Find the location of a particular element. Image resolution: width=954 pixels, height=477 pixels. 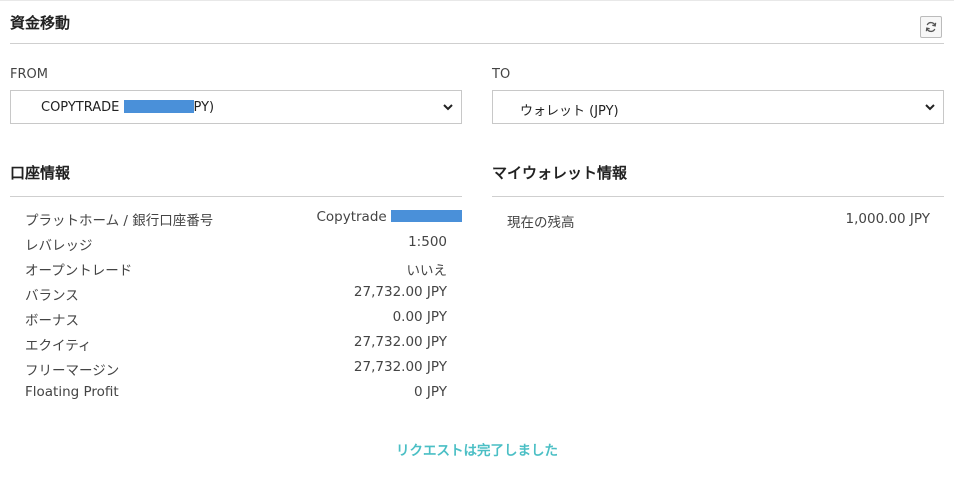

info-row-free-margin: フリーマージン 27,732.00 JPY is located at coordinates (236, 370).